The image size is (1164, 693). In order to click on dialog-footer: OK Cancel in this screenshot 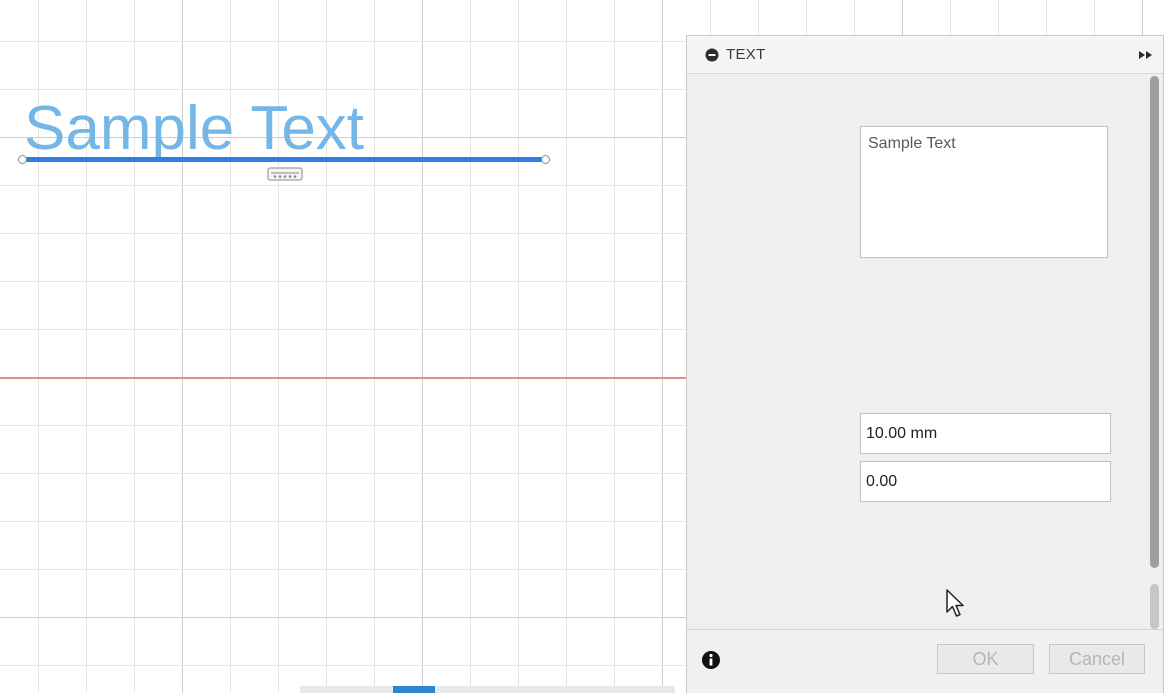, I will do `click(925, 661)`.